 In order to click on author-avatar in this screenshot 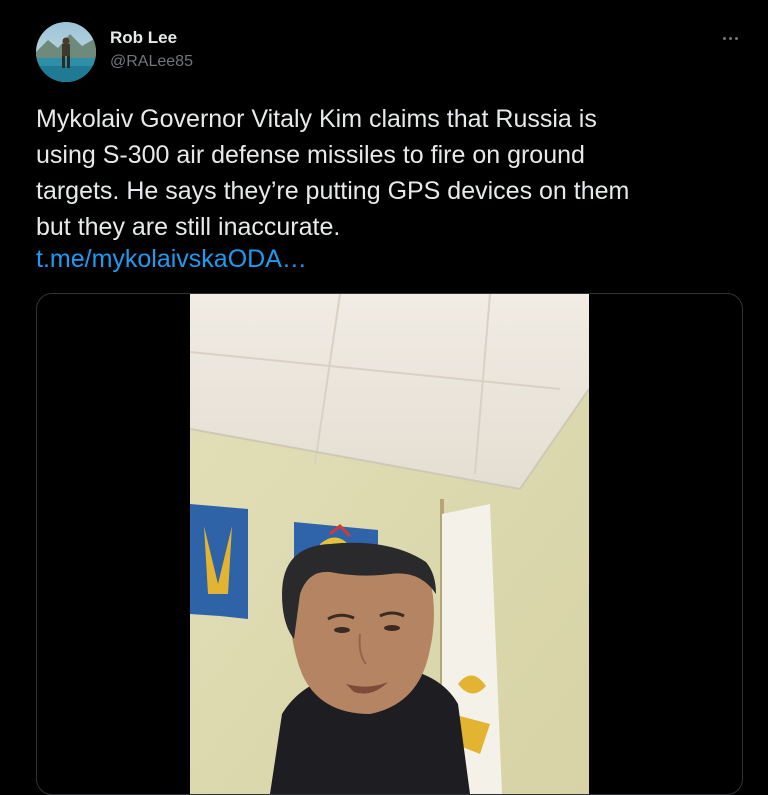, I will do `click(66, 52)`.